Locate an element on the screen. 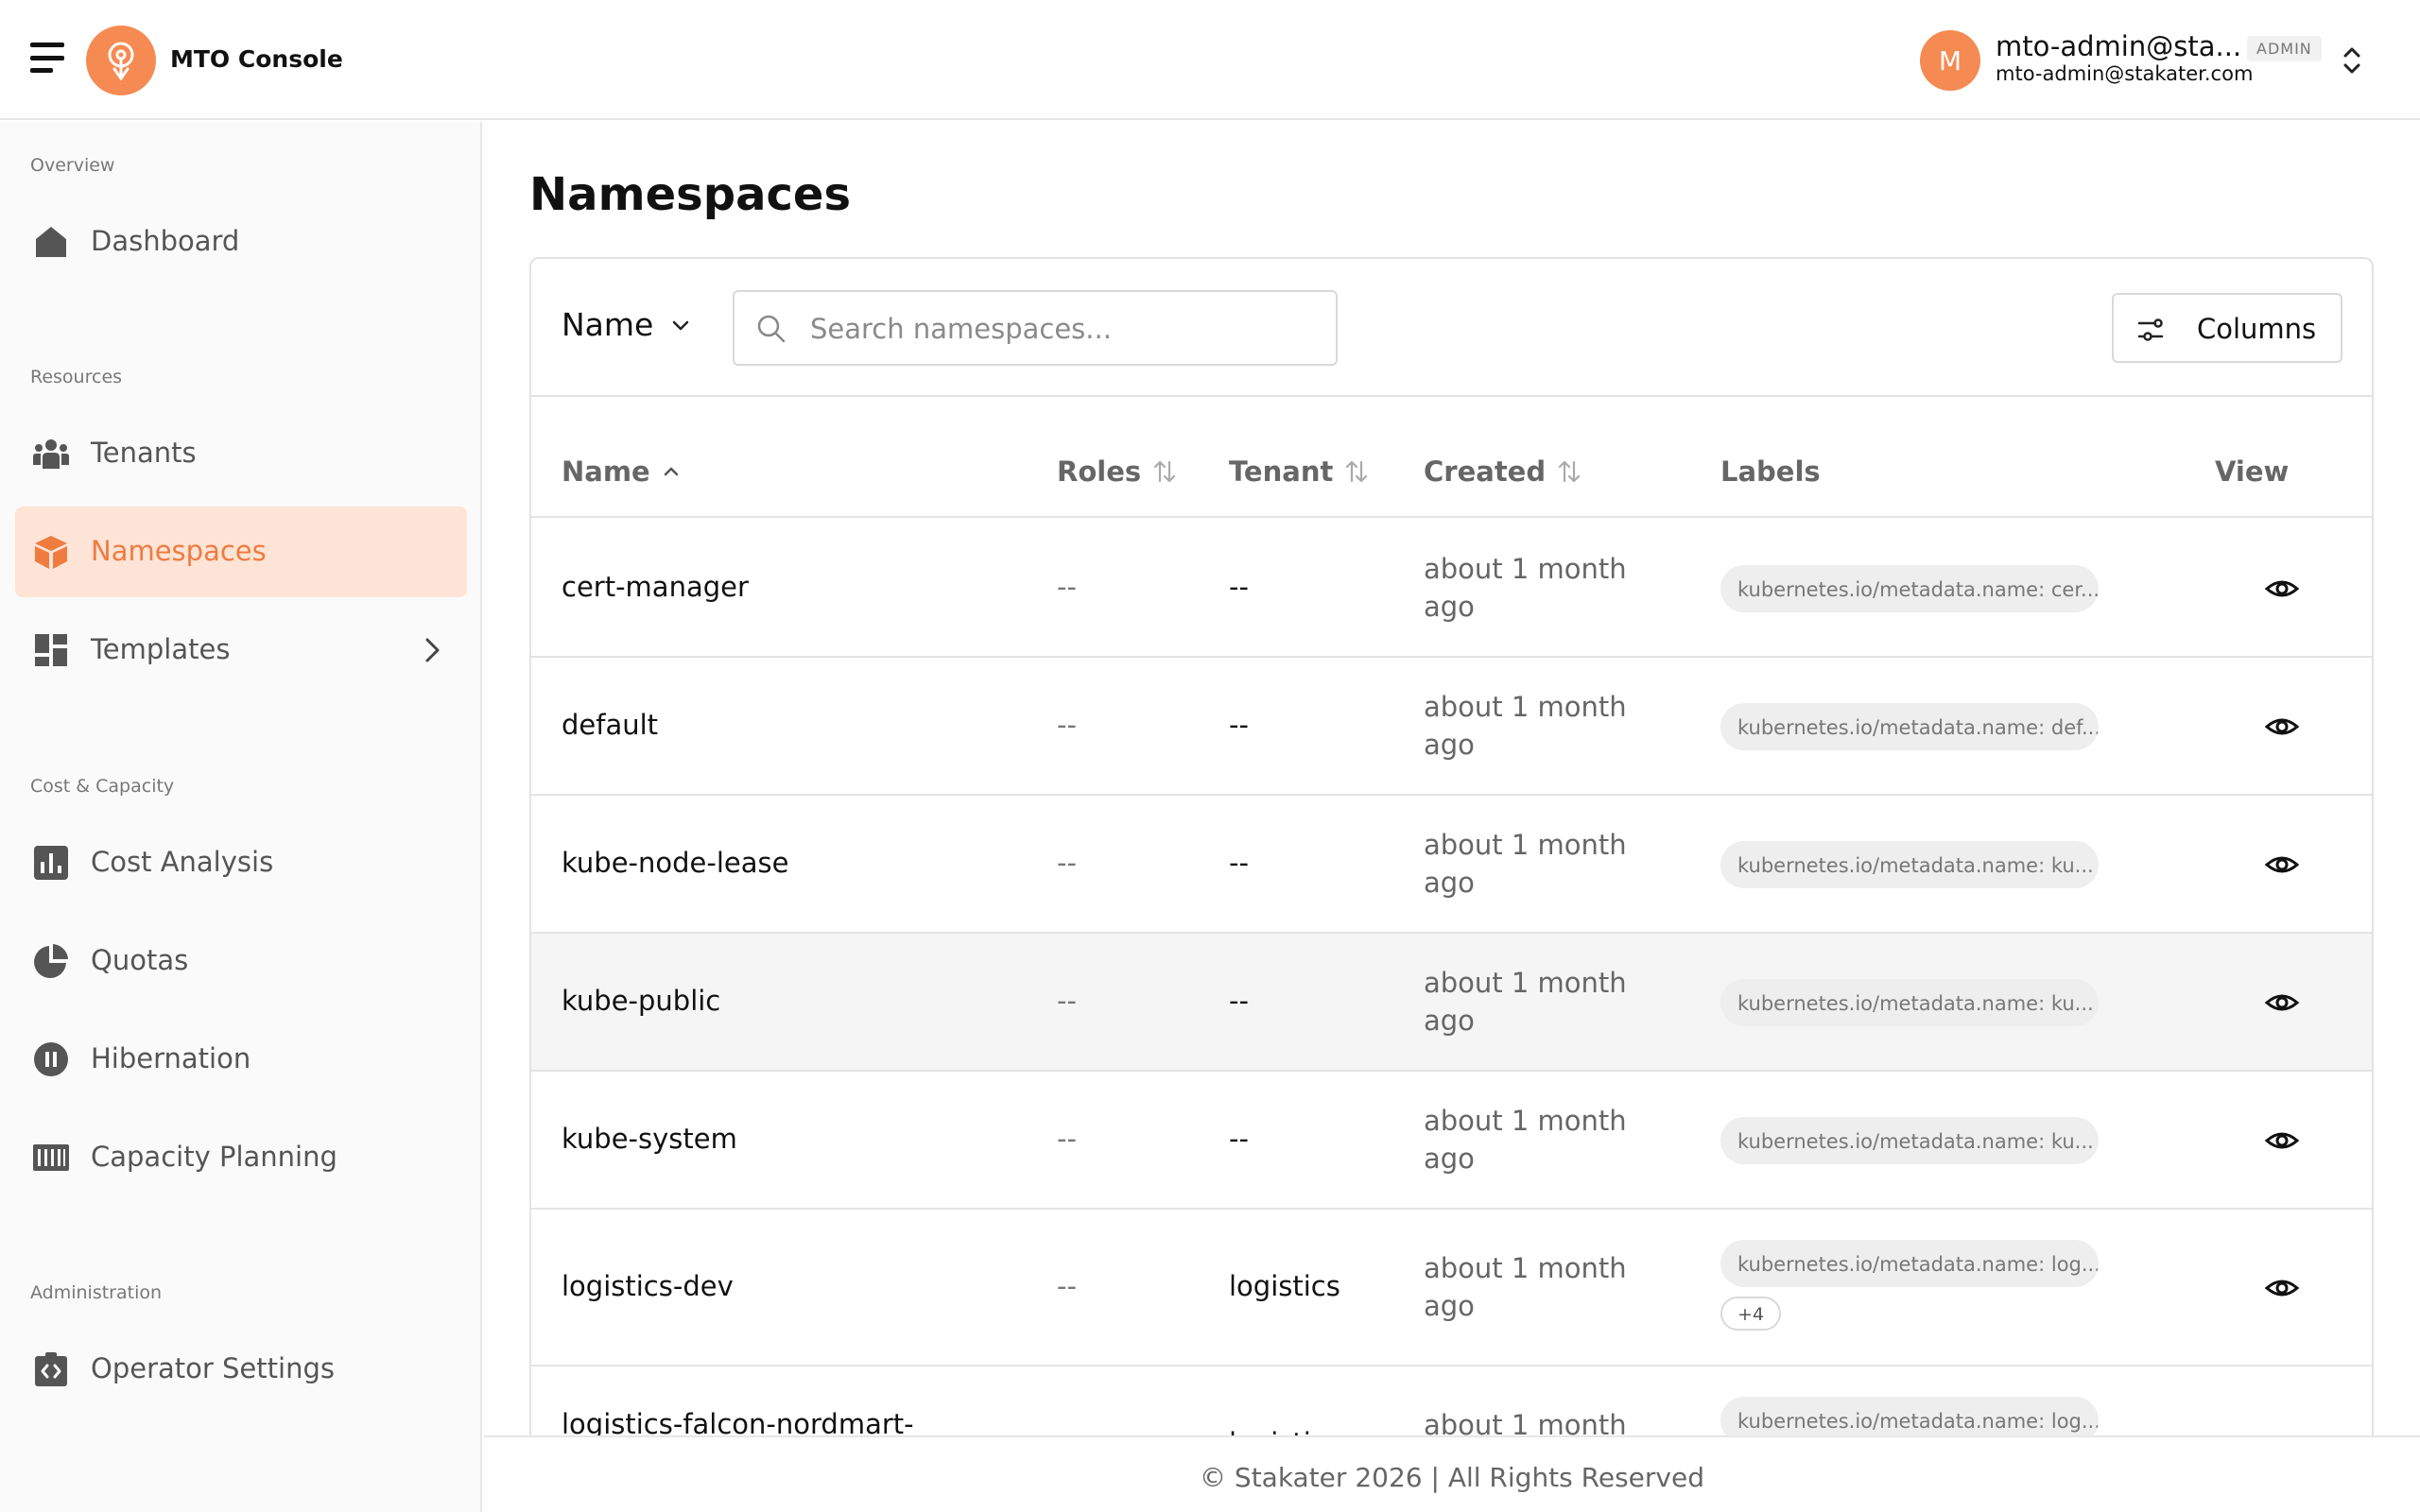  column-header-roles: Roles is located at coordinates (1118, 471).